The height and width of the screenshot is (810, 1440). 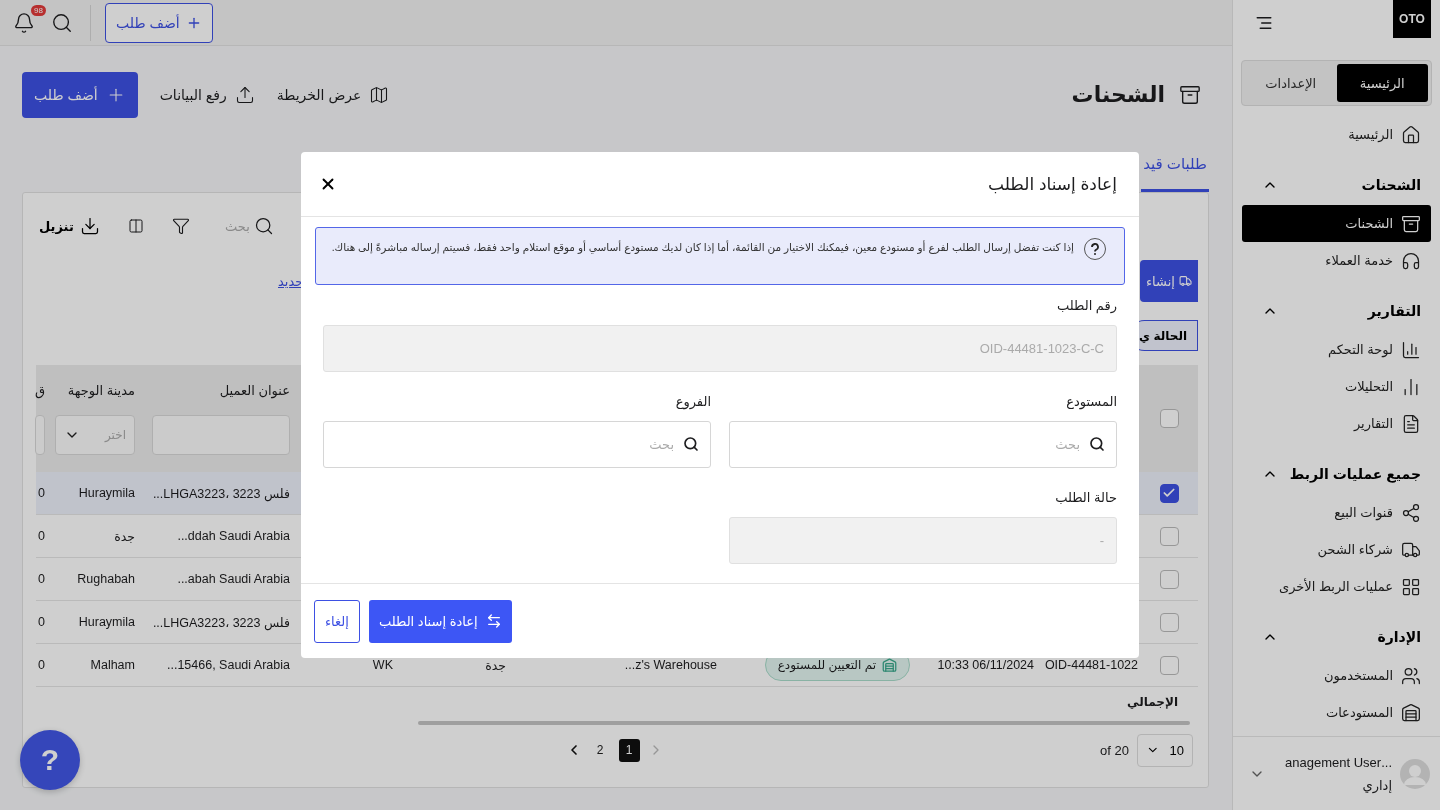 What do you see at coordinates (337, 621) in the screenshot?
I see `cancel-button: إلغاء` at bounding box center [337, 621].